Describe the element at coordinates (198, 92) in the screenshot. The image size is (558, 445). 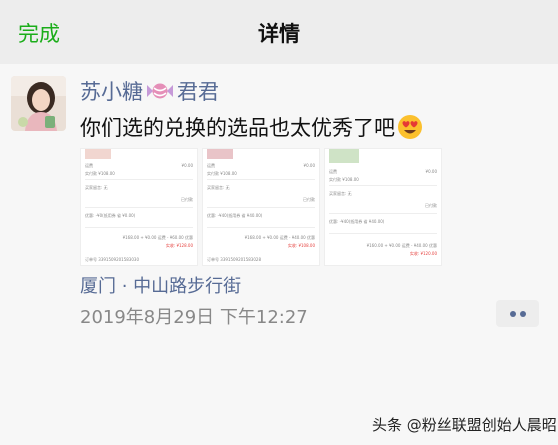
I see `author-name-part2: 君君` at that location.